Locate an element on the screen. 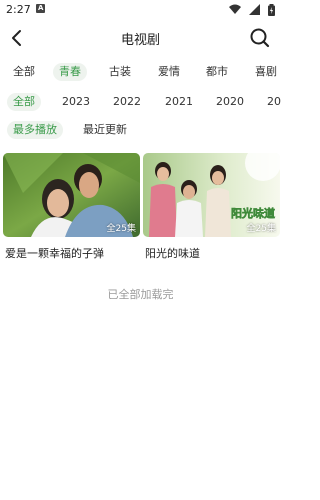  year-chip-2023: 2023 is located at coordinates (76, 102).